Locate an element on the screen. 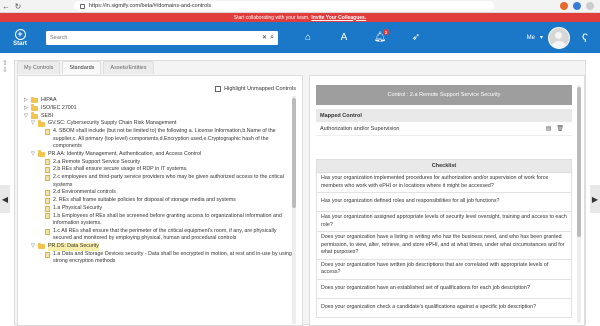 The image size is (600, 326). tree-node: 2.d Environmental controls is located at coordinates (158, 192).